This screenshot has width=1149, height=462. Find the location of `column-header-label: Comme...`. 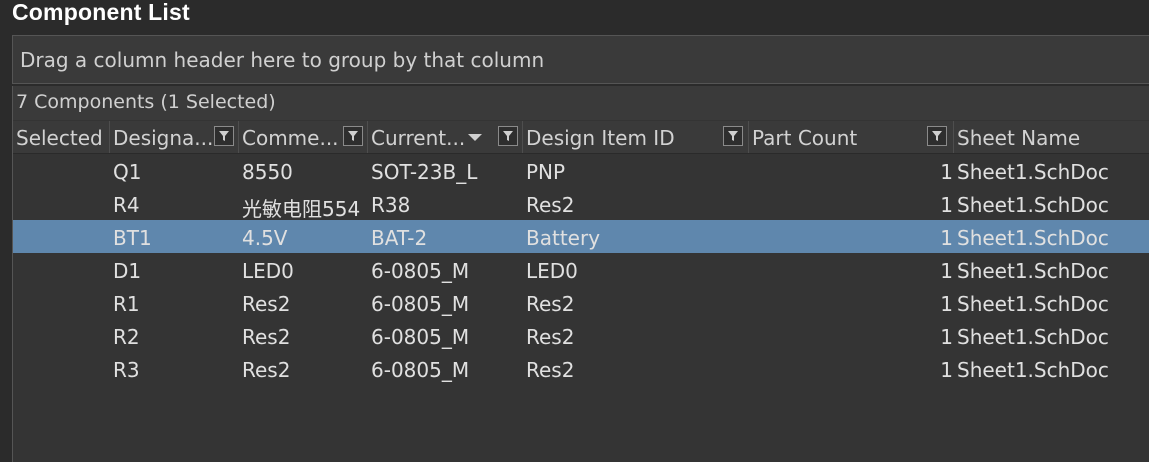

column-header-label: Comme... is located at coordinates (290, 138).